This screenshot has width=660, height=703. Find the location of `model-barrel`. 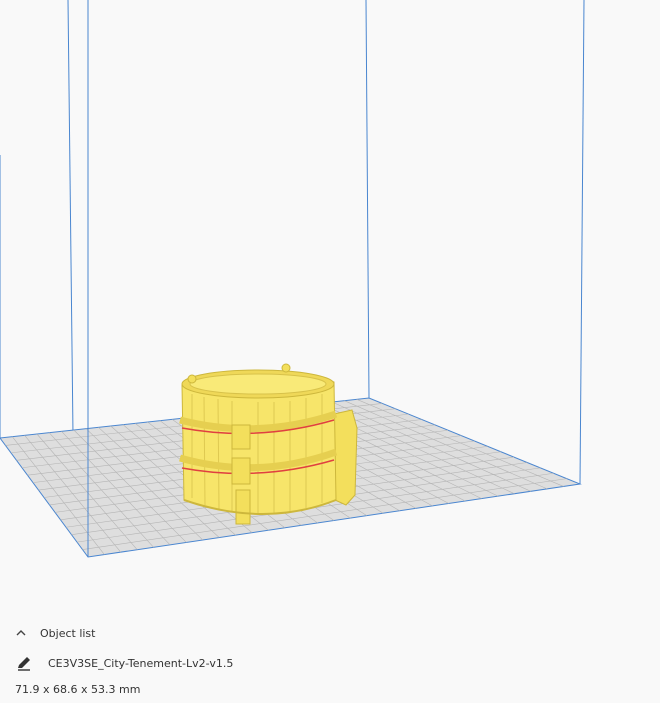

model-barrel is located at coordinates (268, 444).